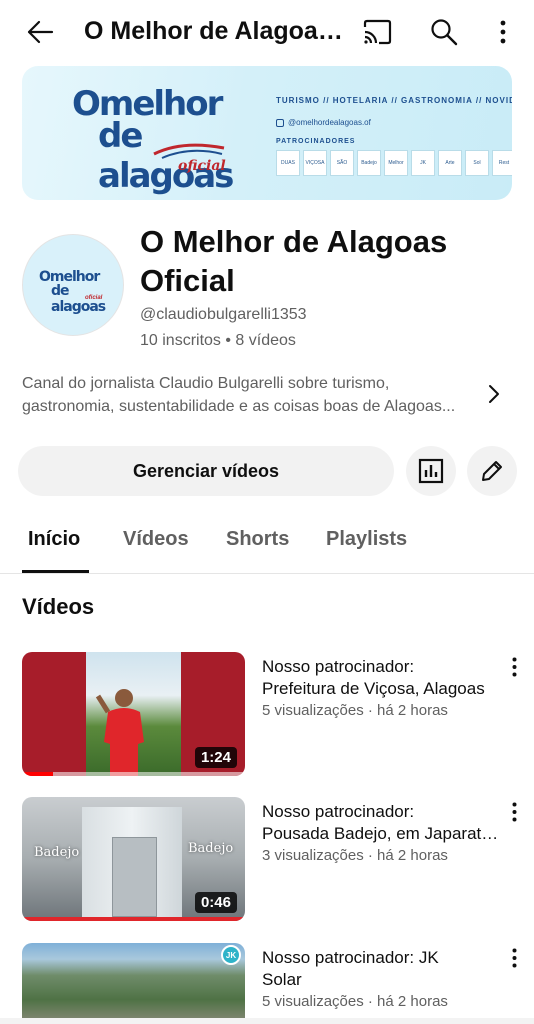  What do you see at coordinates (134, 877) in the screenshot?
I see `thumbnail-door` at bounding box center [134, 877].